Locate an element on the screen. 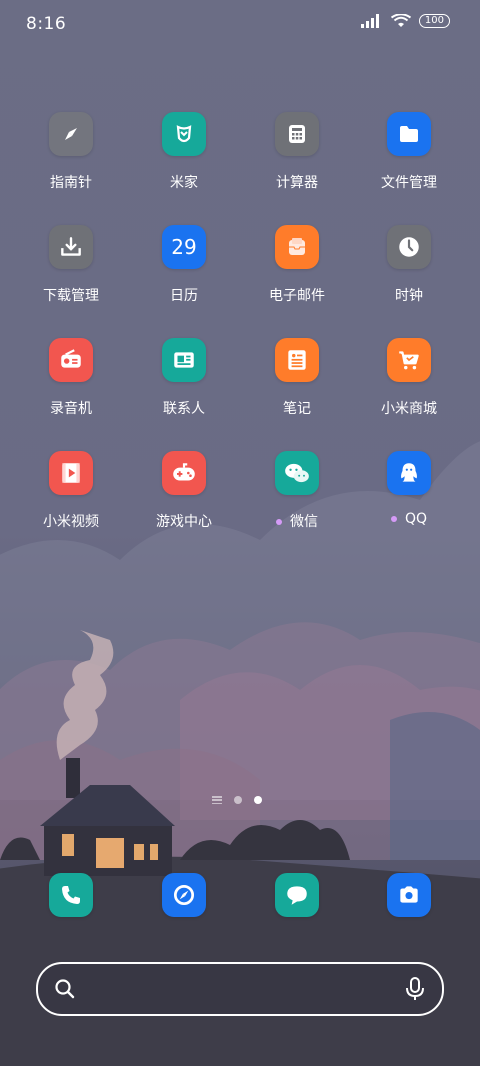 Image resolution: width=480 pixels, height=1066 pixels. microphone-icon is located at coordinates (415, 989).